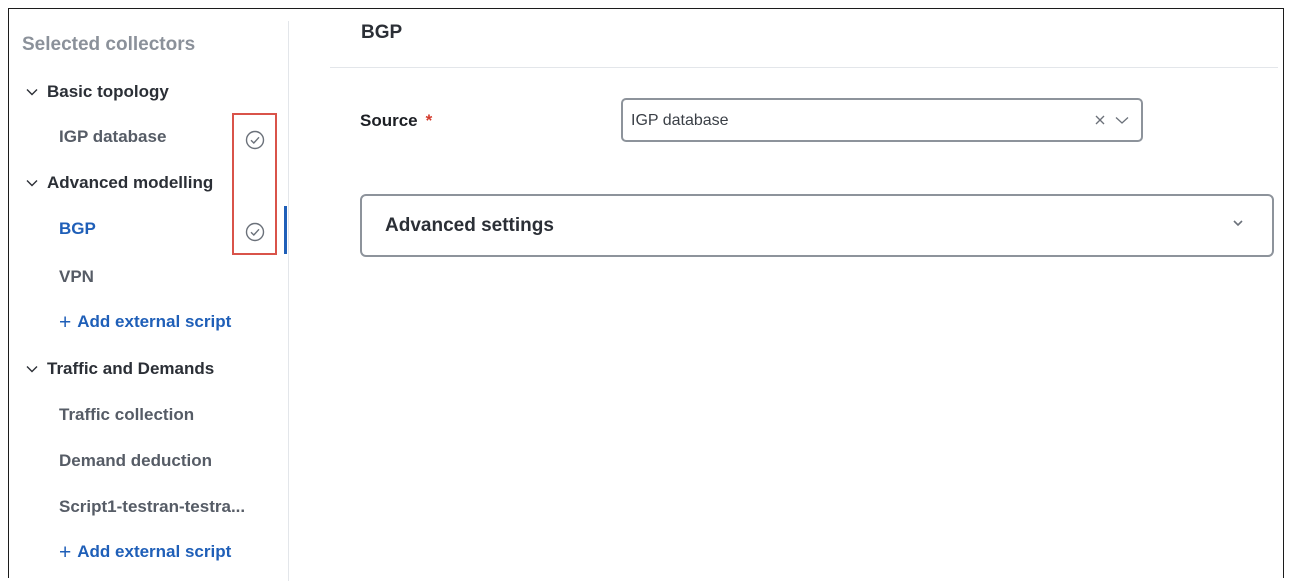 This screenshot has height=581, width=1290. I want to click on source-select: IGP database, so click(882, 120).